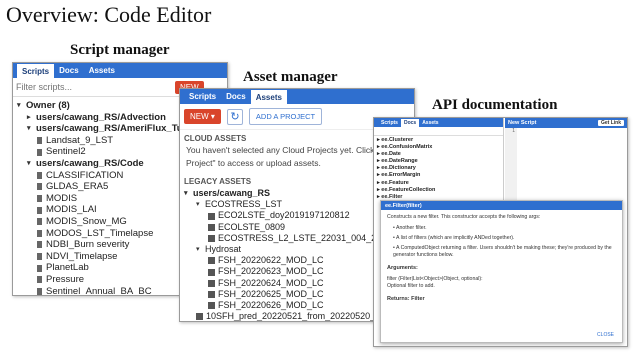 This screenshot has width=640, height=360. Describe the element at coordinates (397, 140) in the screenshot. I see `docs-list-label: ee.Clusterer` at that location.